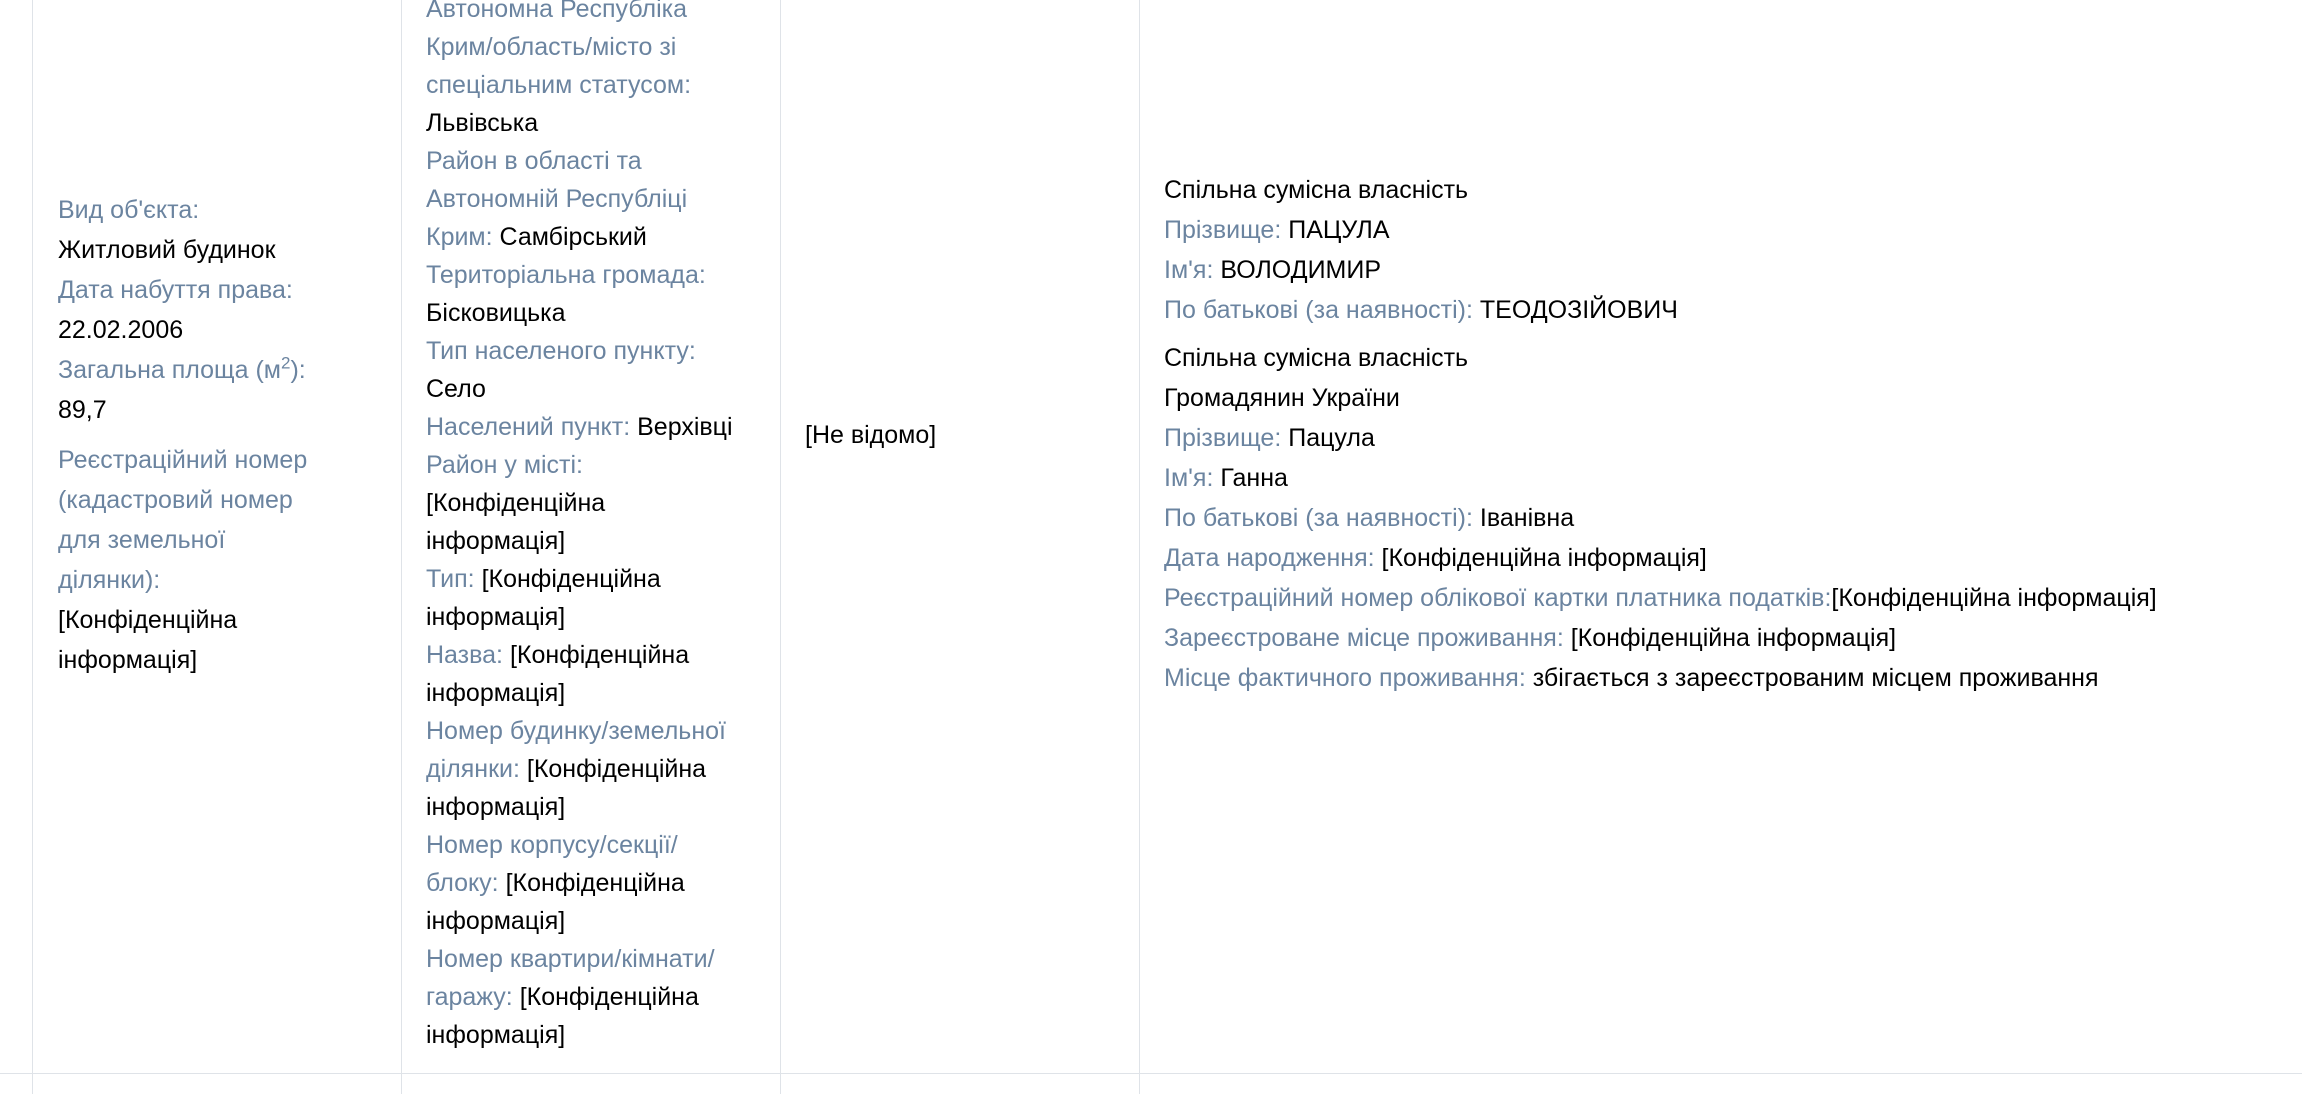  Describe the element at coordinates (505, 465) in the screenshot. I see `city-district-label: Район у місті:` at that location.